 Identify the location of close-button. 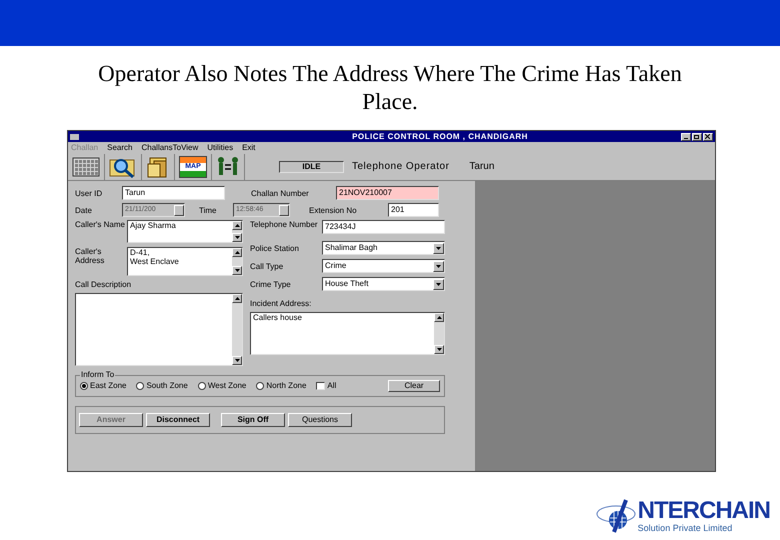
(707, 136).